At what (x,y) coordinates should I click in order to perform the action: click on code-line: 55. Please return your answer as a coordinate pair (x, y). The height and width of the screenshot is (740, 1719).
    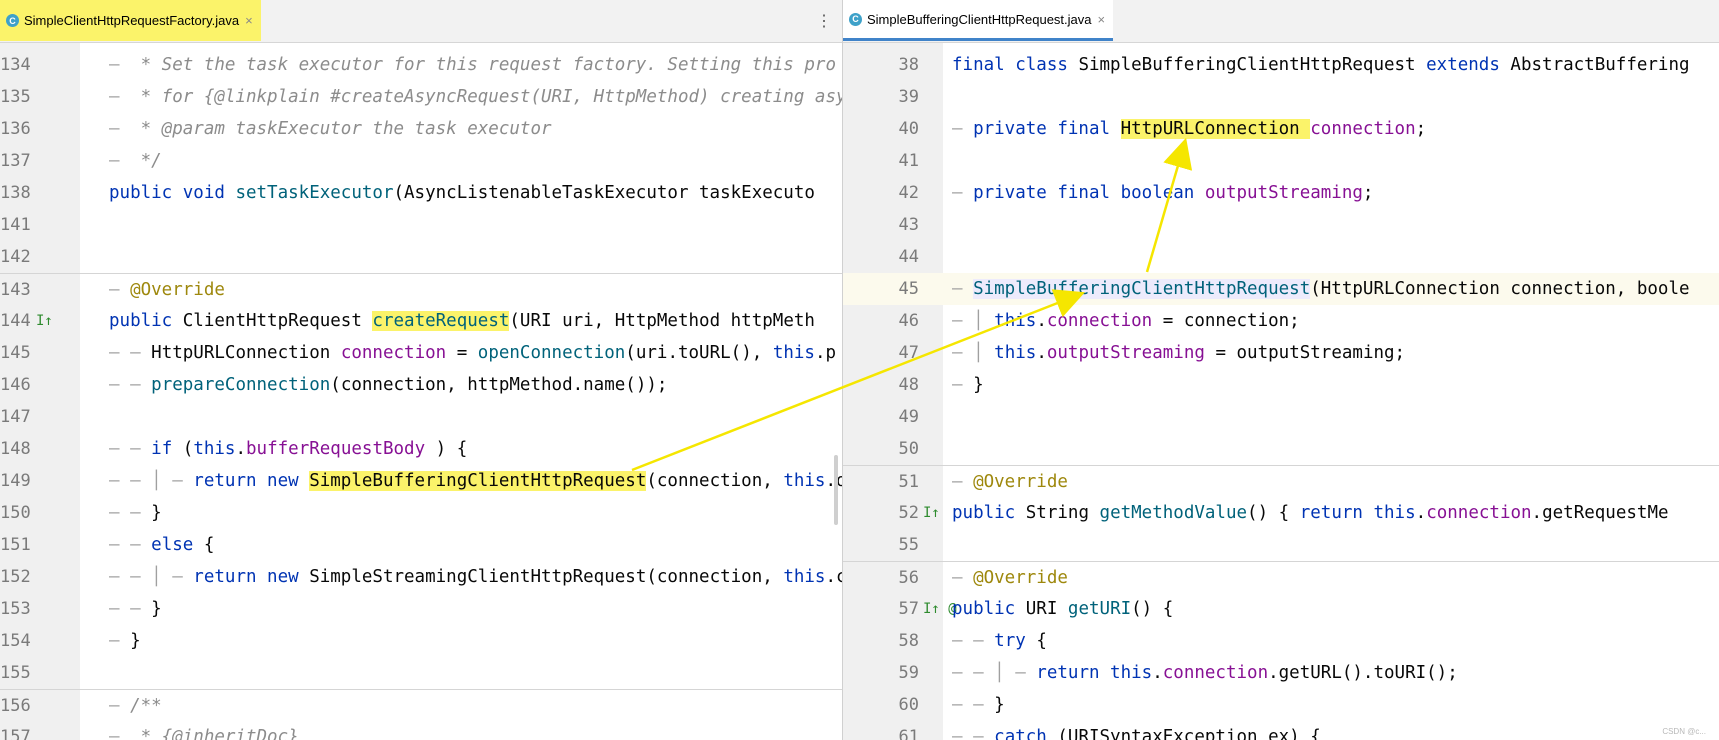
    Looking at the image, I should click on (1281, 545).